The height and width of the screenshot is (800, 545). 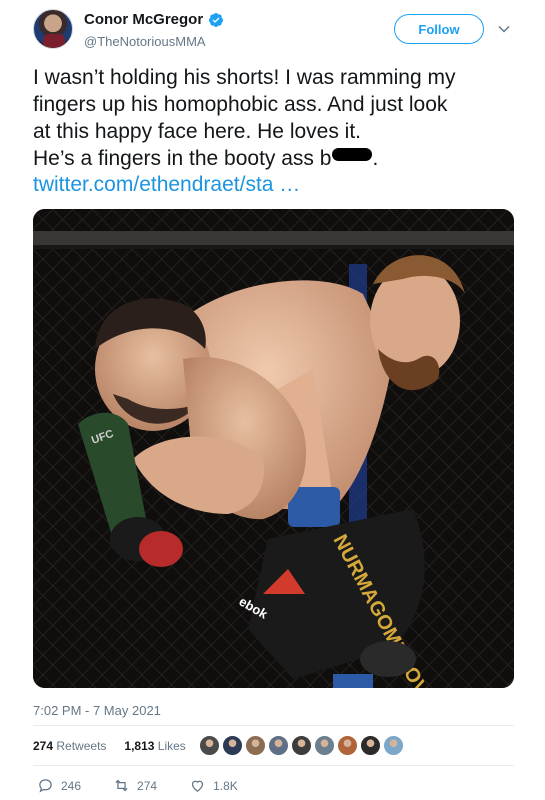 I want to click on retweets-stat: 274 Retweets, so click(x=69, y=746).